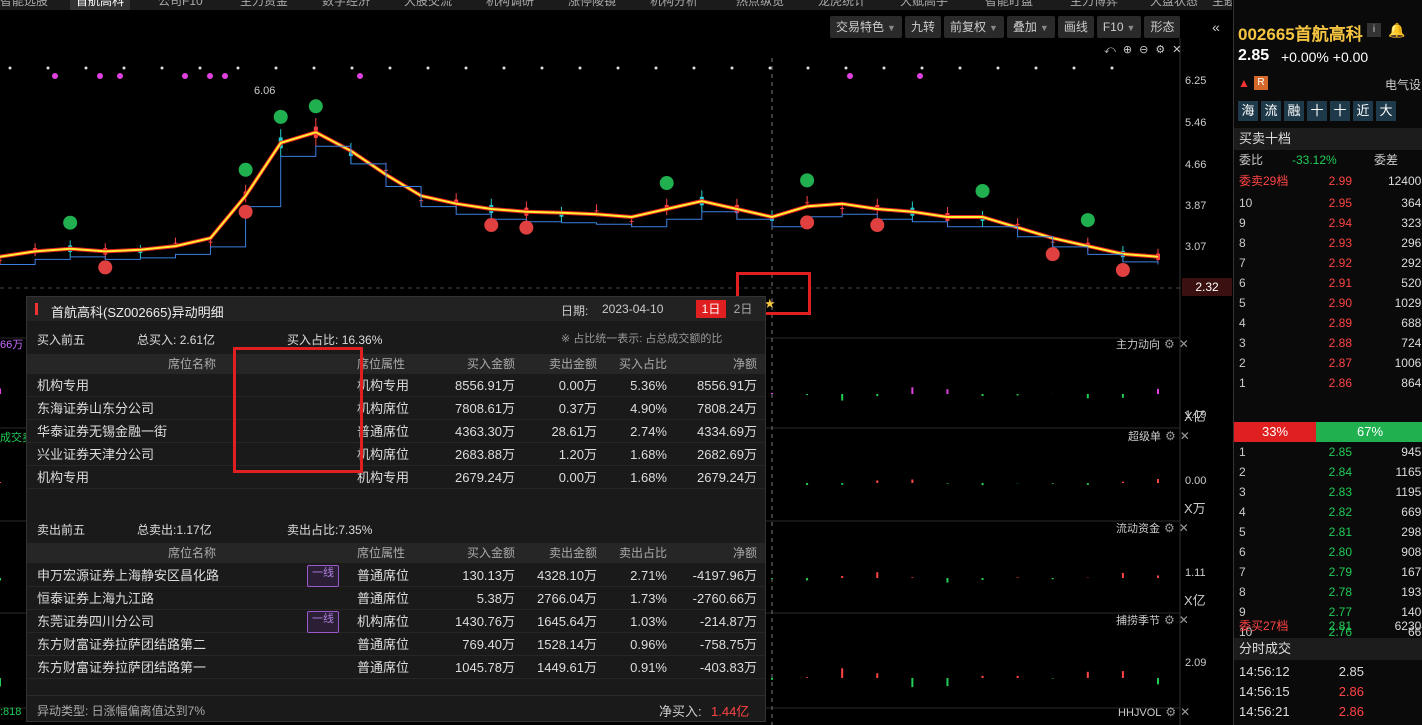 This screenshot has width=1422, height=725. Describe the element at coordinates (1328, 263) in the screenshot. I see `order-level-row: 7 2.92 2928` at that location.